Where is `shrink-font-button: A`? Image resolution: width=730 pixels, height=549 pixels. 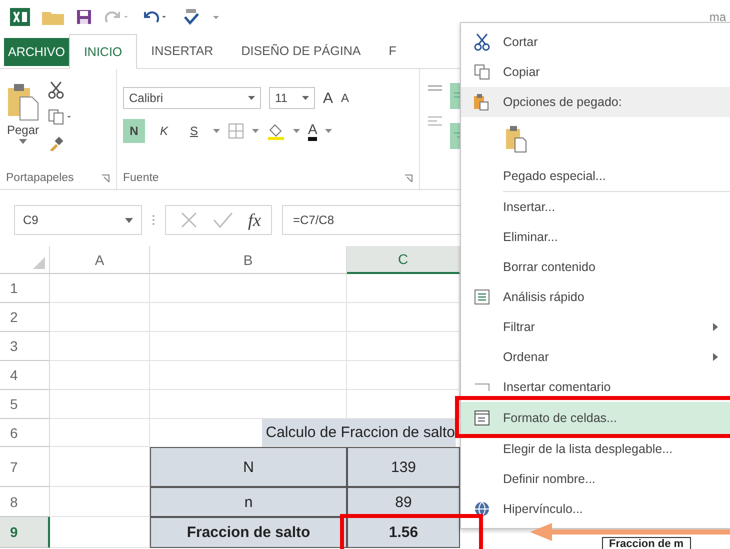 shrink-font-button: A is located at coordinates (345, 98).